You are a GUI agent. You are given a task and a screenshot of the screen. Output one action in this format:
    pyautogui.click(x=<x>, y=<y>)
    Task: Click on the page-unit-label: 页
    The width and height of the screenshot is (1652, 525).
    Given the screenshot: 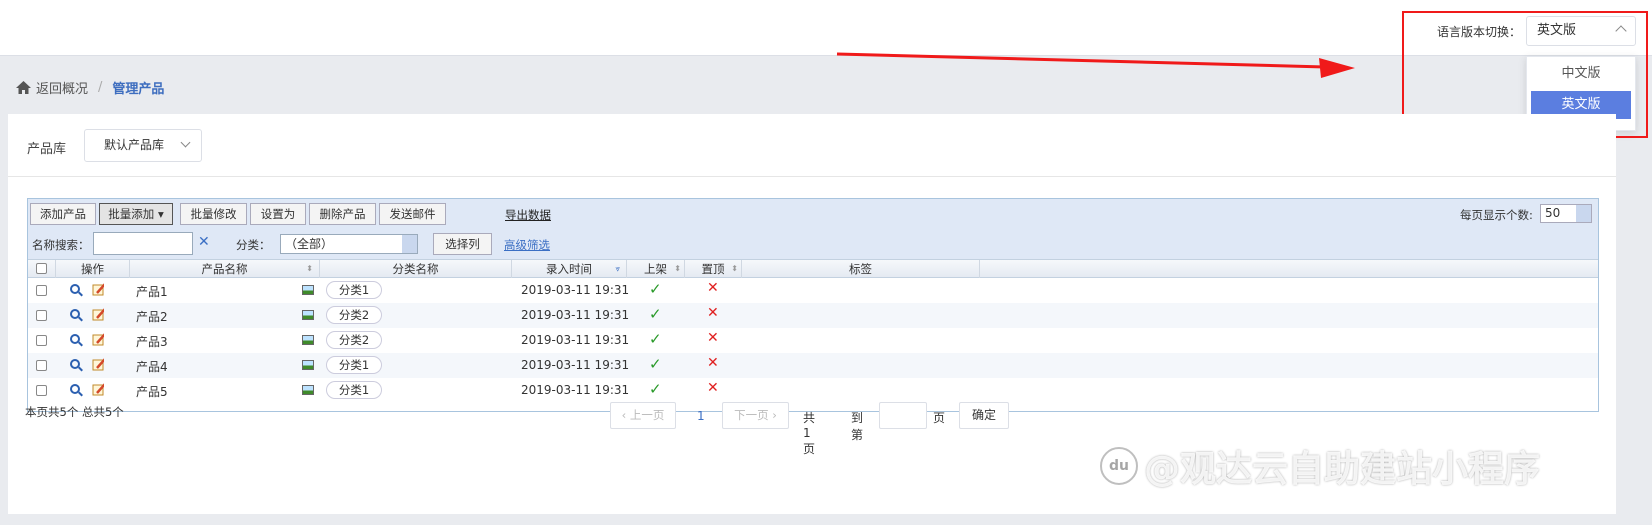 What is the action you would take?
    pyautogui.click(x=939, y=418)
    